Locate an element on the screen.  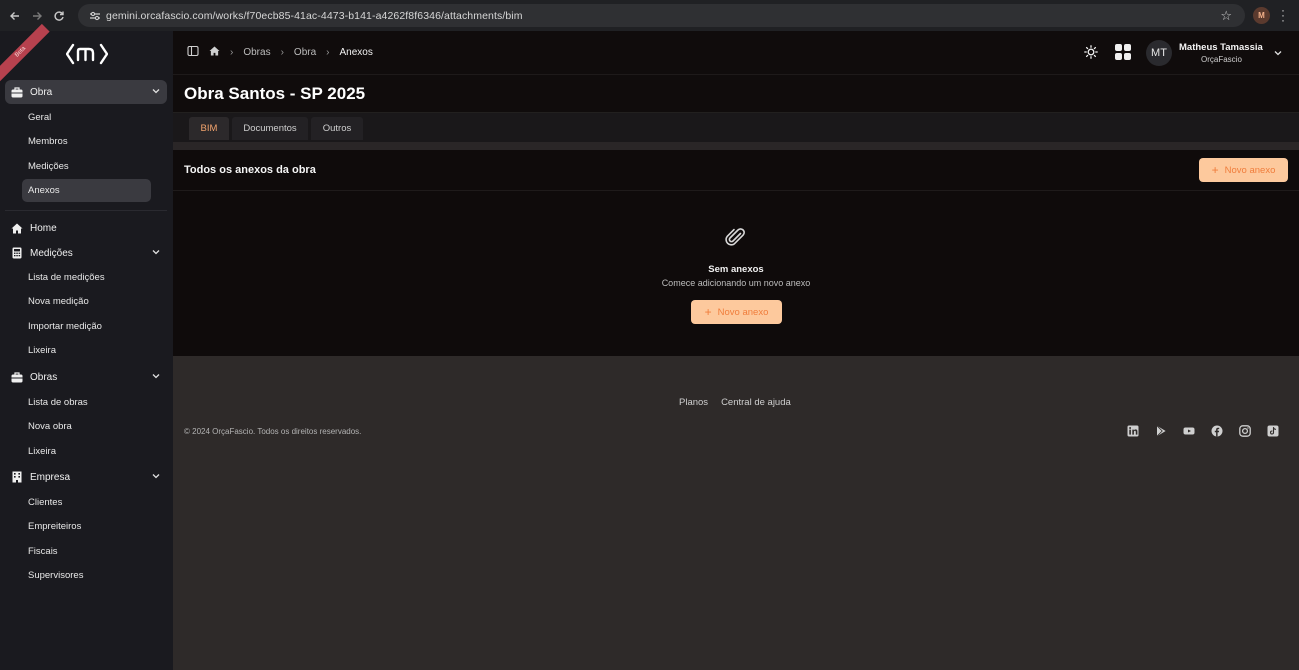
sidebar-group-obras: Obras is located at coordinates (86, 377).